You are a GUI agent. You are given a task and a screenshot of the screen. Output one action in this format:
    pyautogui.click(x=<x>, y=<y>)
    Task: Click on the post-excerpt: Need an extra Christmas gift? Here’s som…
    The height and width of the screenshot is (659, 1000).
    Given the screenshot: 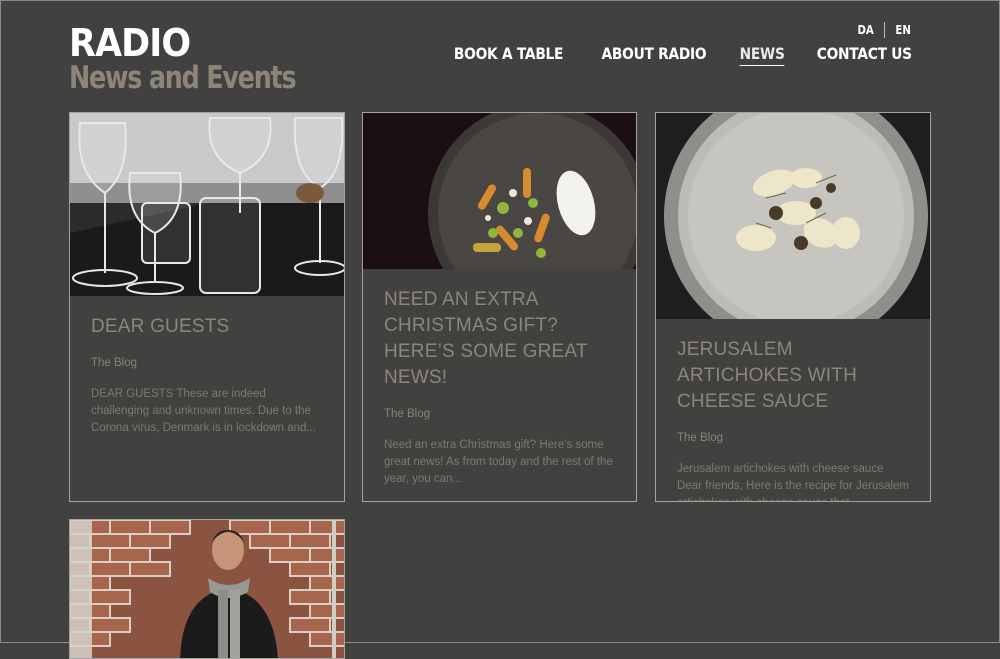 What is the action you would take?
    pyautogui.click(x=498, y=462)
    